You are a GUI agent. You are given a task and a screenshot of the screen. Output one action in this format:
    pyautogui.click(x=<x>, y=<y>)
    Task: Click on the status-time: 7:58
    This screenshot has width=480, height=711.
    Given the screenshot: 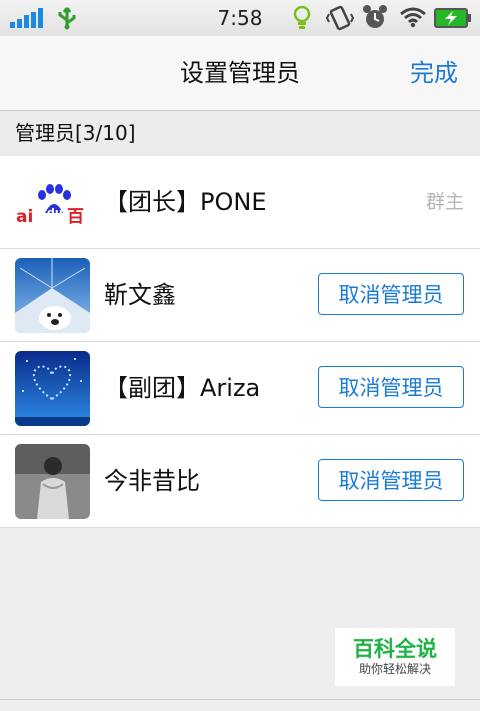 What is the action you would take?
    pyautogui.click(x=240, y=18)
    